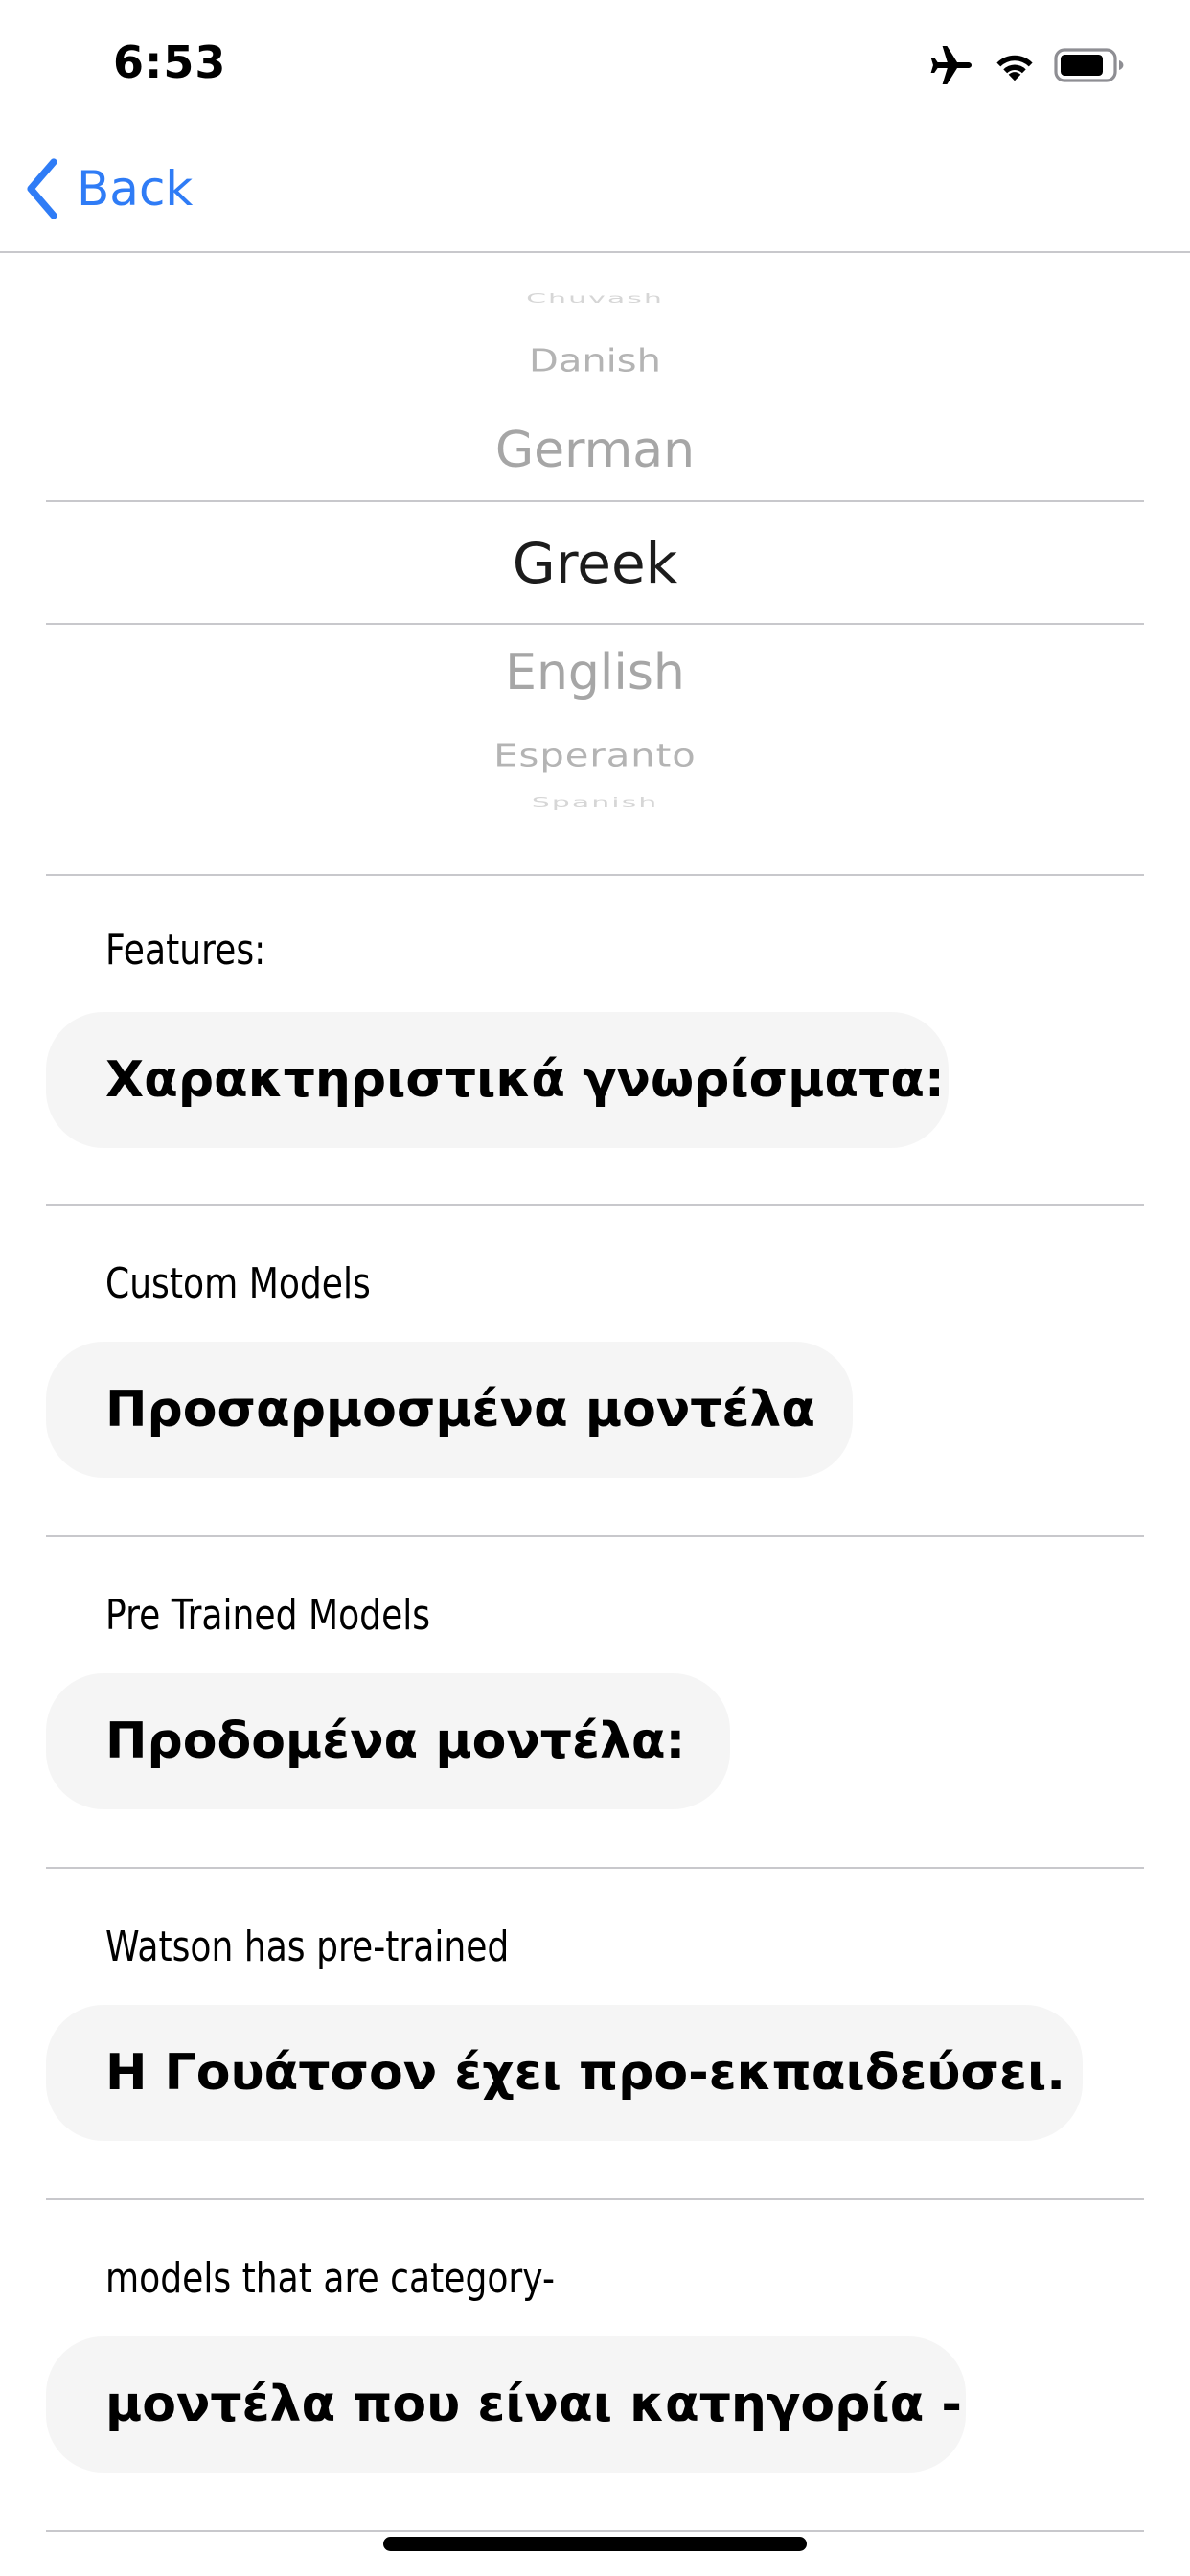  What do you see at coordinates (585, 2073) in the screenshot?
I see `translation-text: Η Γουάτσον έχει προ-εκπαιδεύσει.` at bounding box center [585, 2073].